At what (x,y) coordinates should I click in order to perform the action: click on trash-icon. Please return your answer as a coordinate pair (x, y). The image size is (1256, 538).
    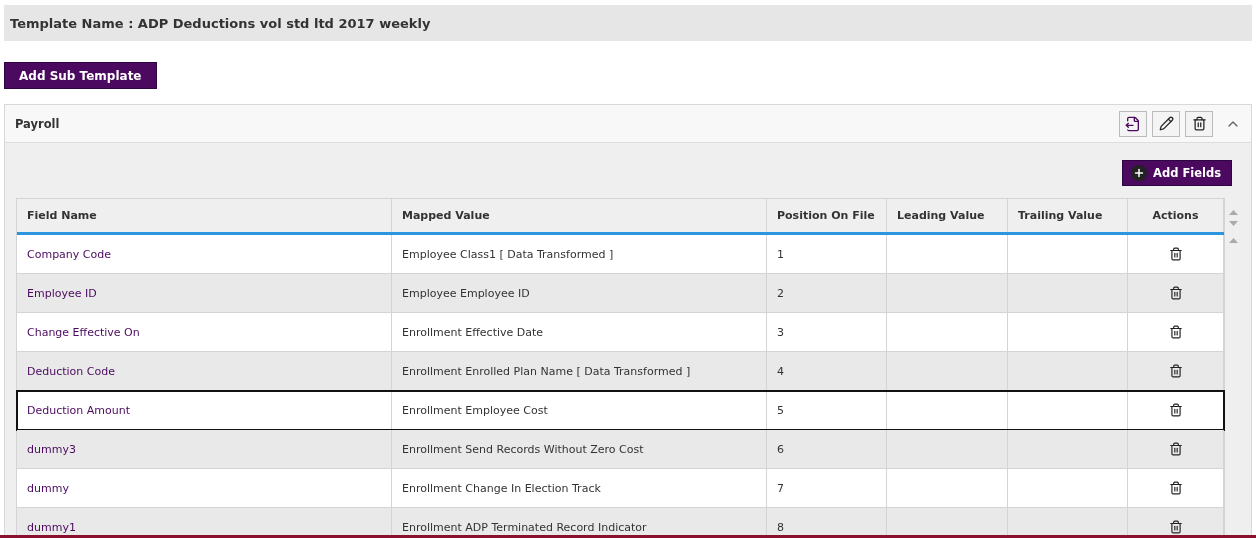
    Looking at the image, I should click on (1199, 123).